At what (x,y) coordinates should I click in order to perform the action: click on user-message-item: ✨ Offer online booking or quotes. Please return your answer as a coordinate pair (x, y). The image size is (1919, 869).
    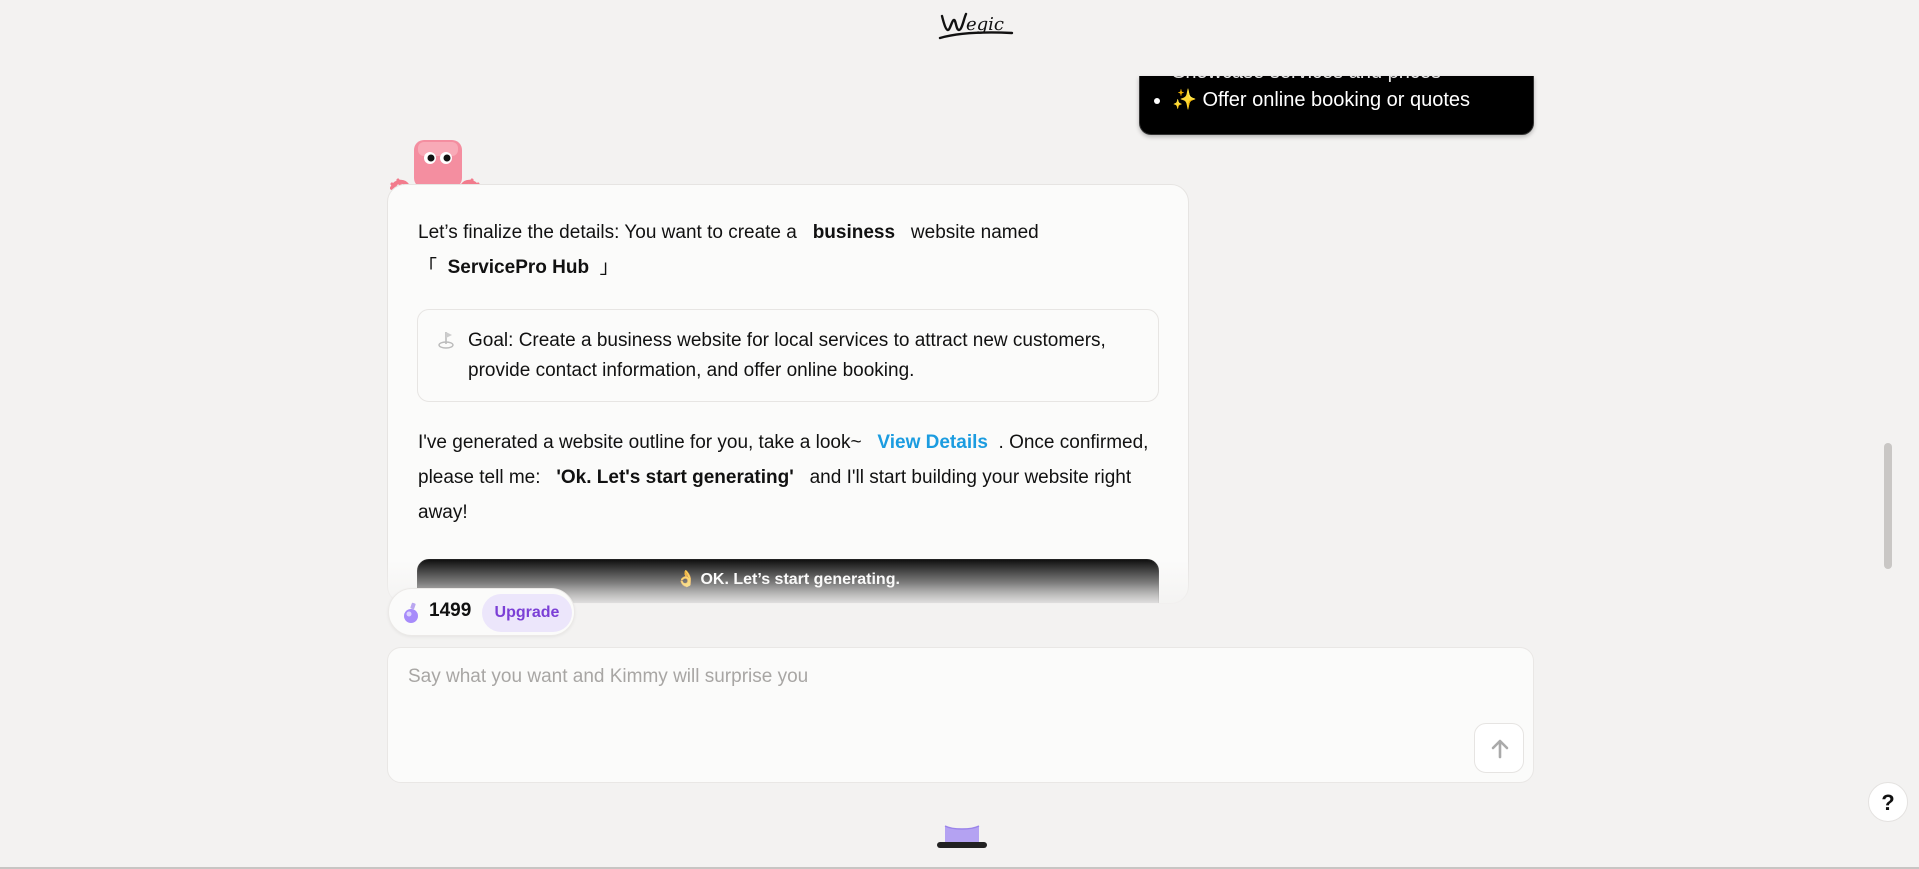
    Looking at the image, I should click on (1312, 100).